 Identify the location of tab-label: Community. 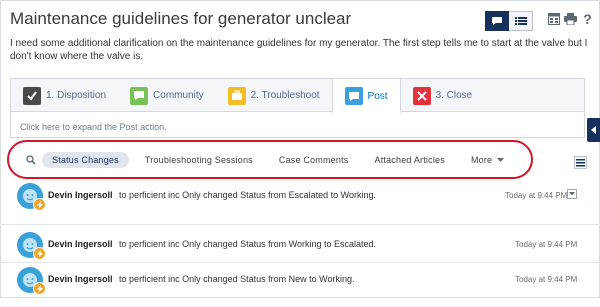
(178, 95).